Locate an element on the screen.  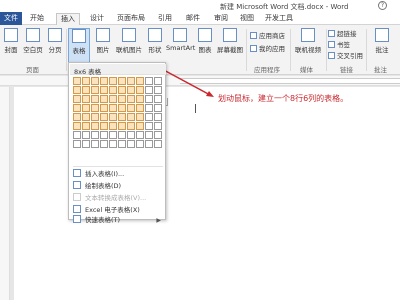
menu-separator is located at coordinates (118, 166).